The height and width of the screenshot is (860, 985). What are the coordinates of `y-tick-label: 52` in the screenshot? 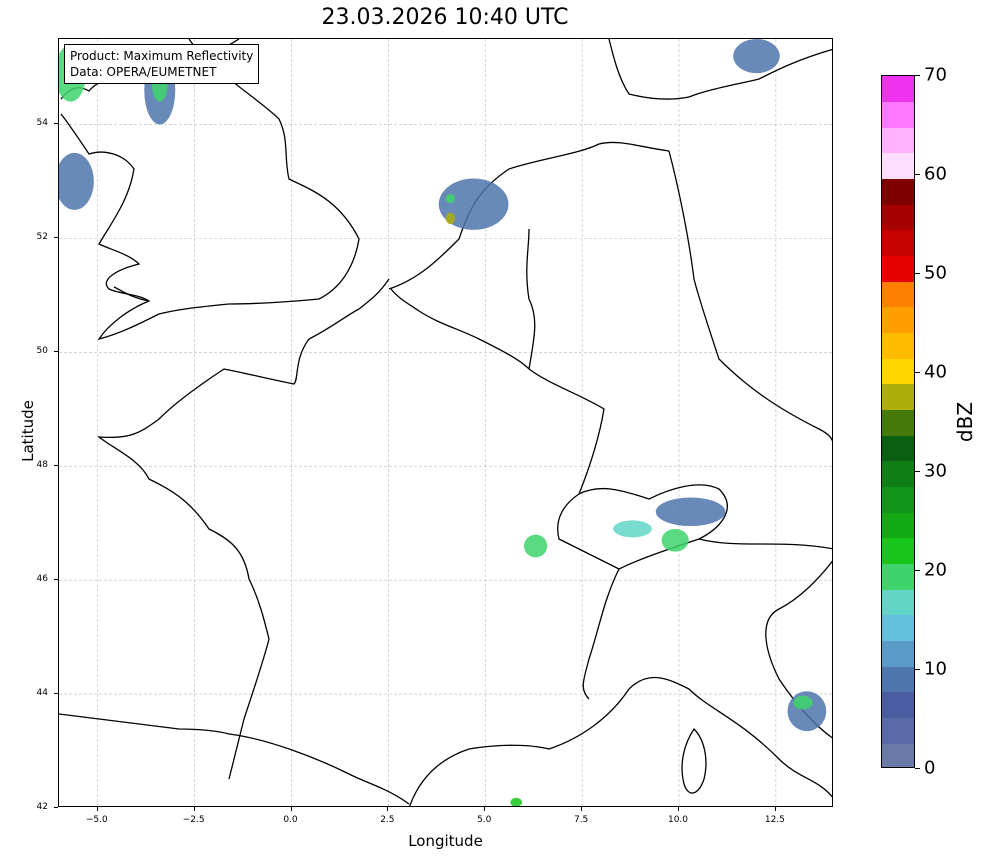 It's located at (42, 237).